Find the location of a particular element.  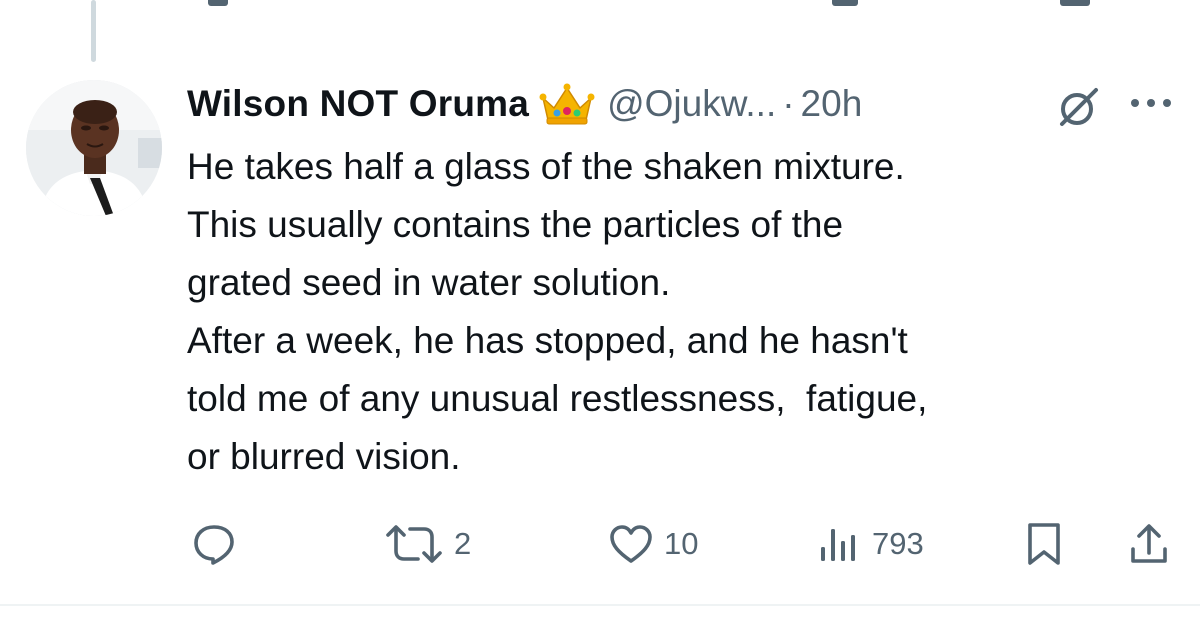

tweet-text-line: grated seed in water solution. is located at coordinates (429, 282).